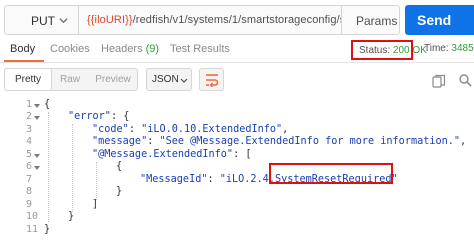 Image resolution: width=474 pixels, height=240 pixels. What do you see at coordinates (122, 49) in the screenshot?
I see `tab-headers-label: Headers` at bounding box center [122, 49].